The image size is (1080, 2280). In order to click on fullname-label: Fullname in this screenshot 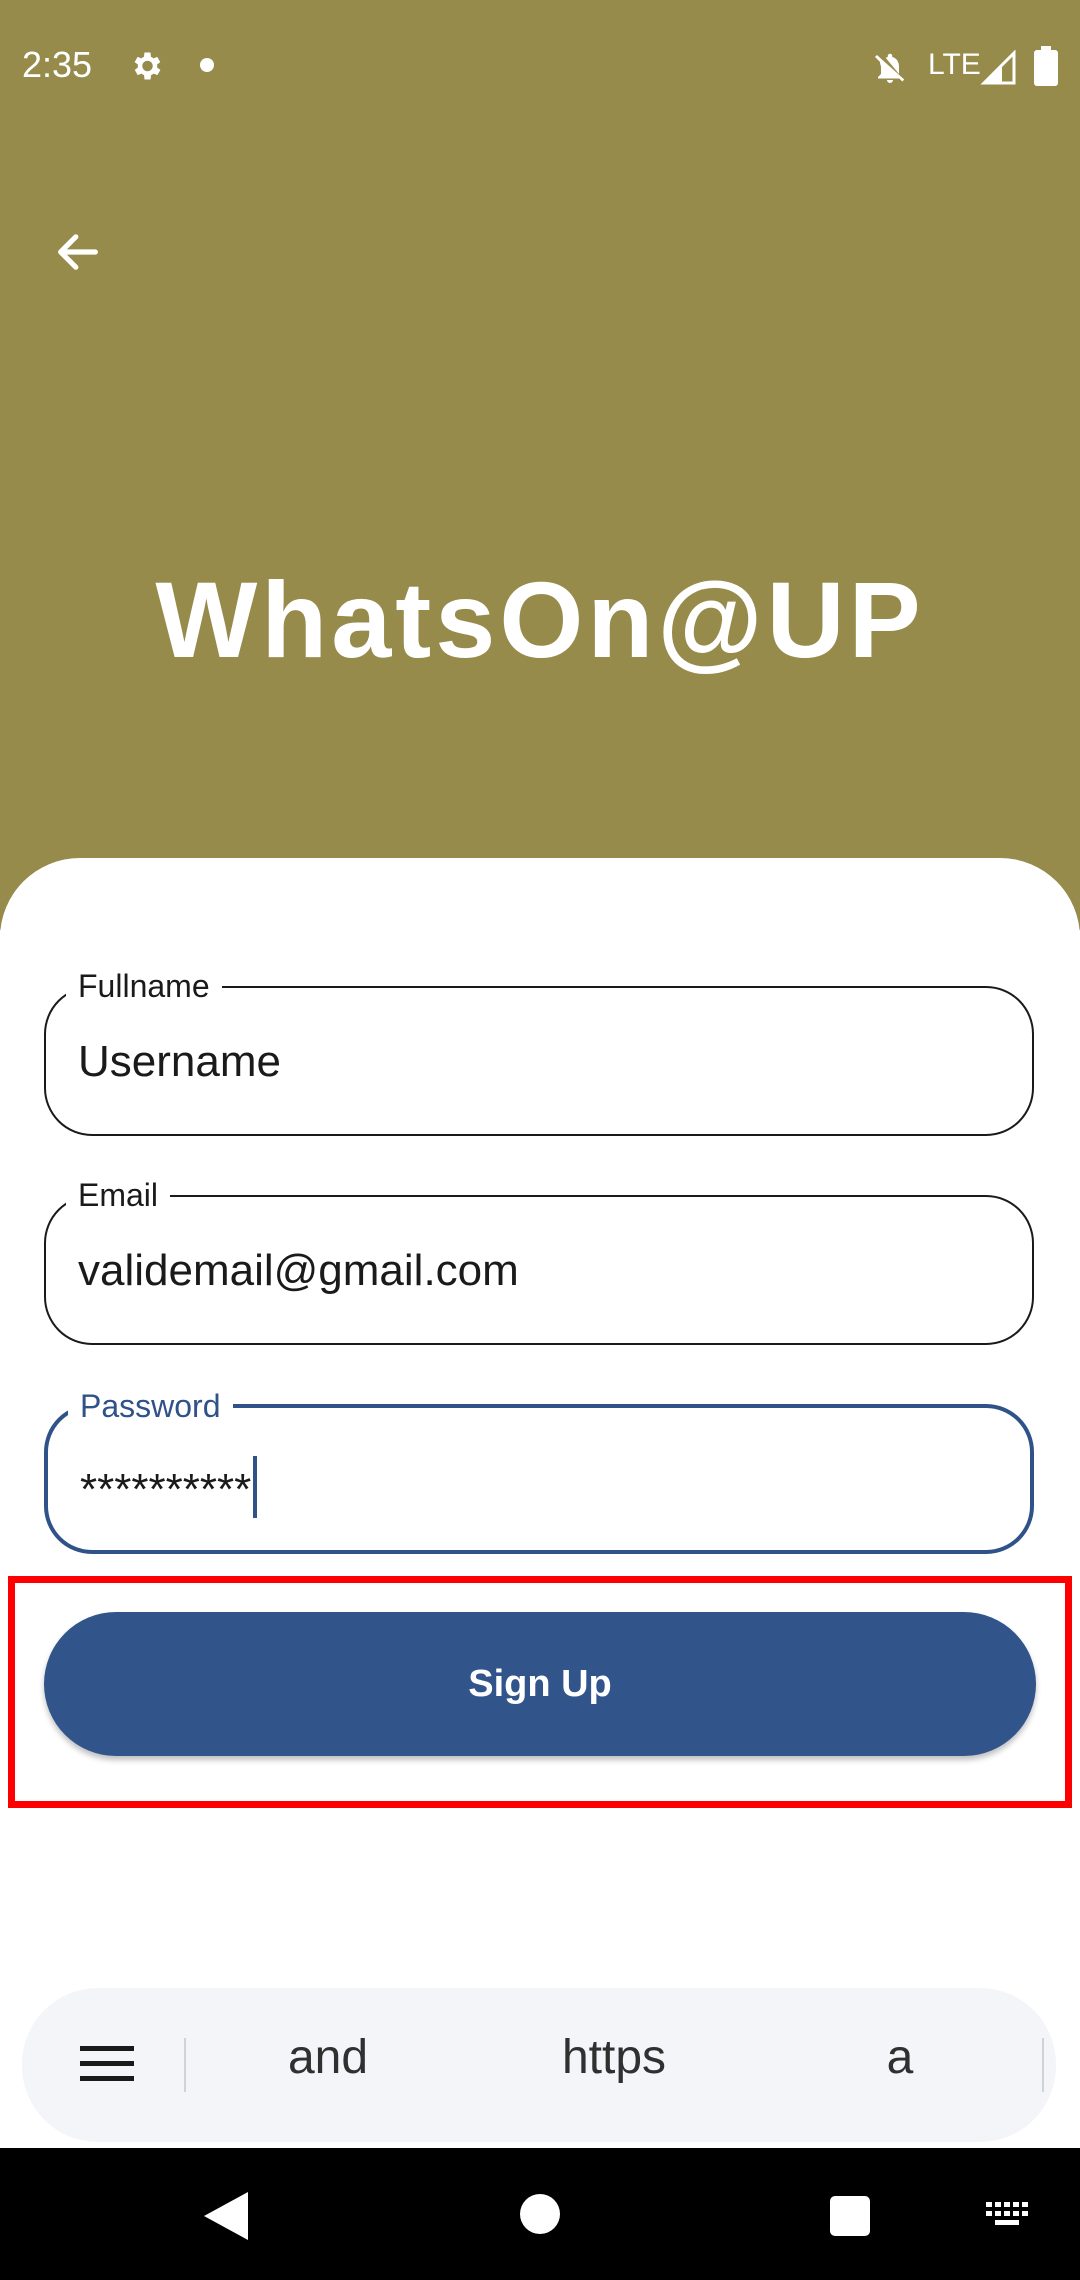, I will do `click(144, 986)`.